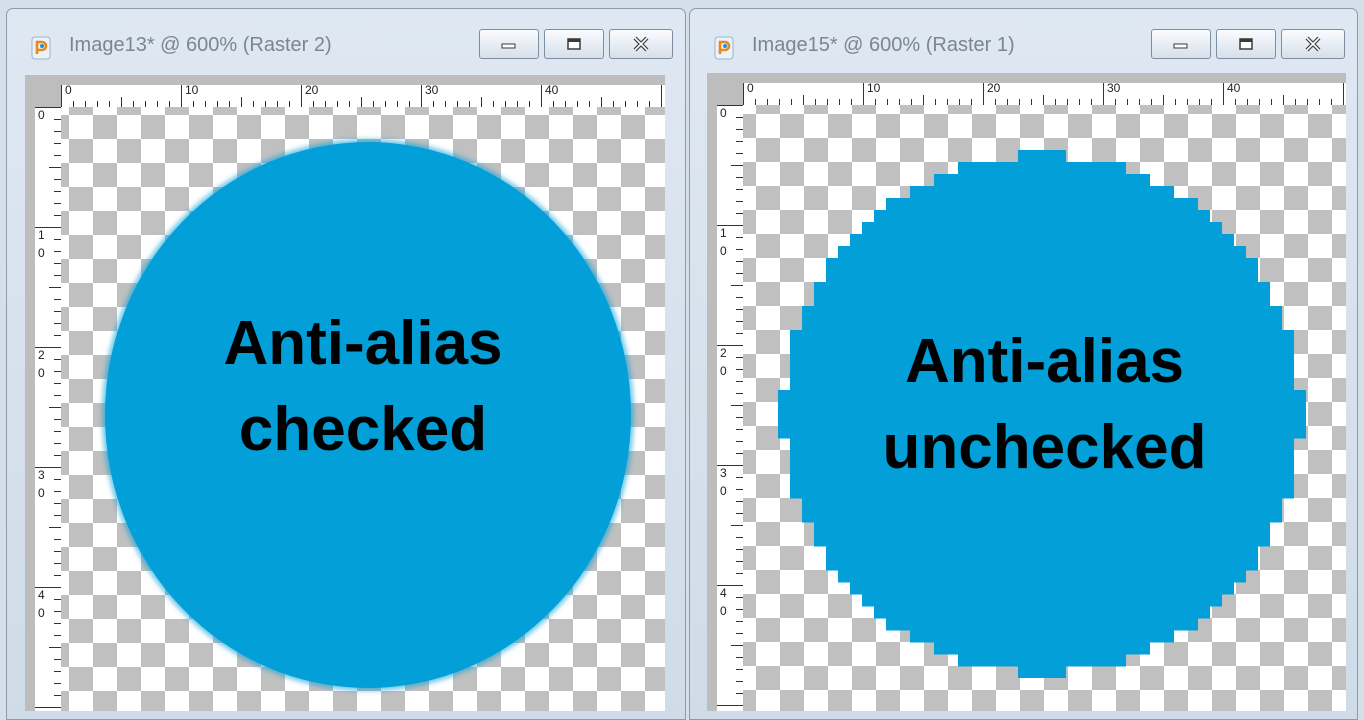  I want to click on window-title: Image13* @ 600% (Raster 2), so click(200, 45).